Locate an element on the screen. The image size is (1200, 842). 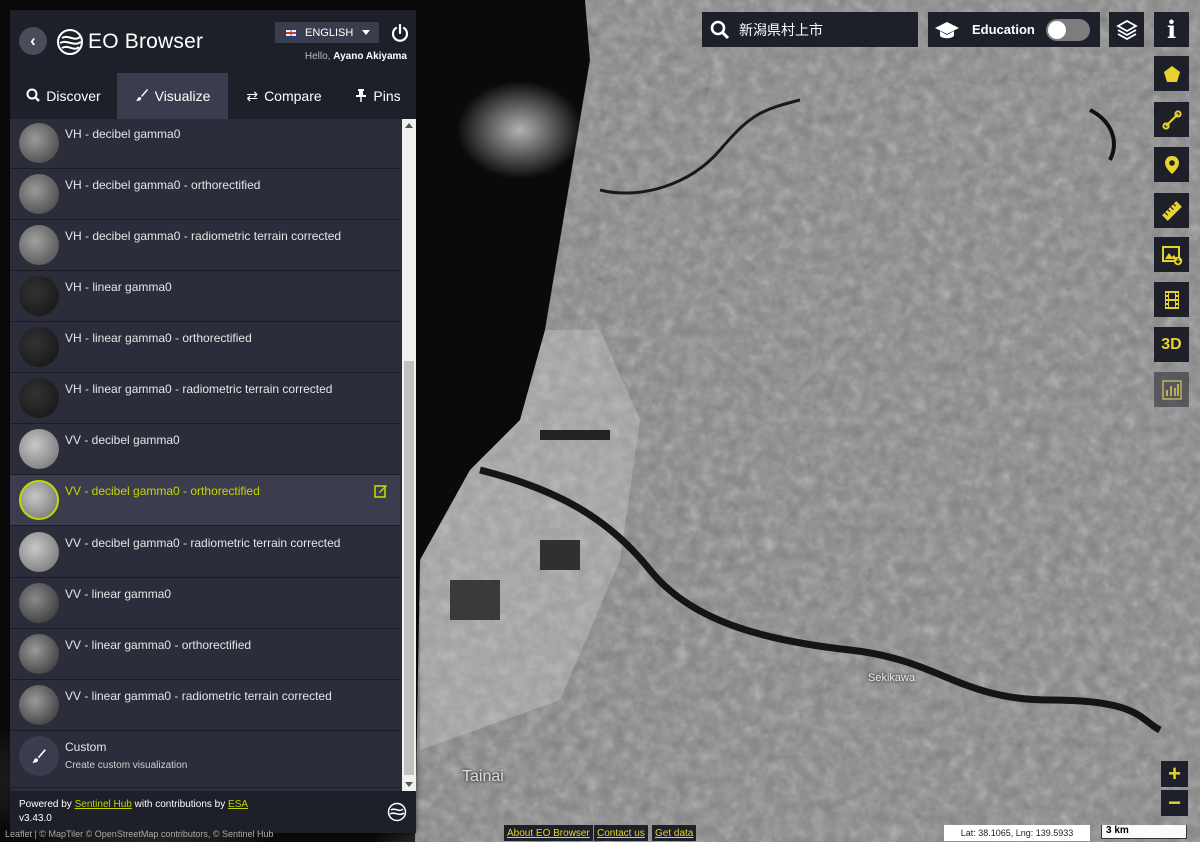
viz-item-vv-decibel-gamma0: VV - decibel gamma0 is located at coordinates (205, 449).